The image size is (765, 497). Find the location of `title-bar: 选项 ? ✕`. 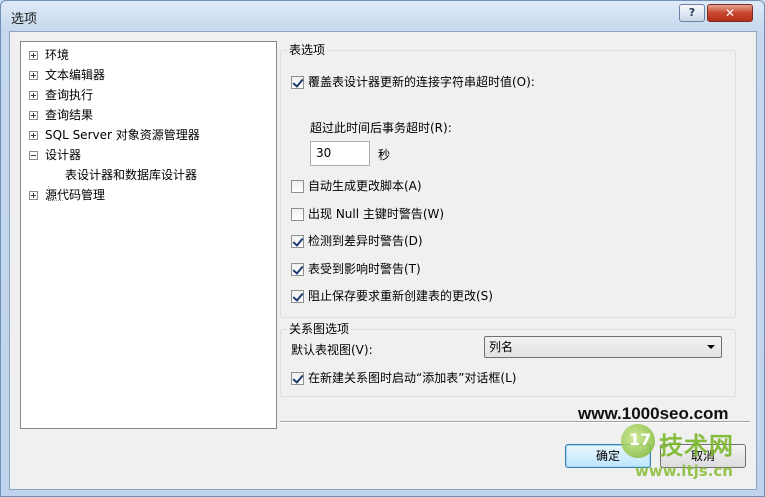

title-bar: 选项 ? ✕ is located at coordinates (382, 16).